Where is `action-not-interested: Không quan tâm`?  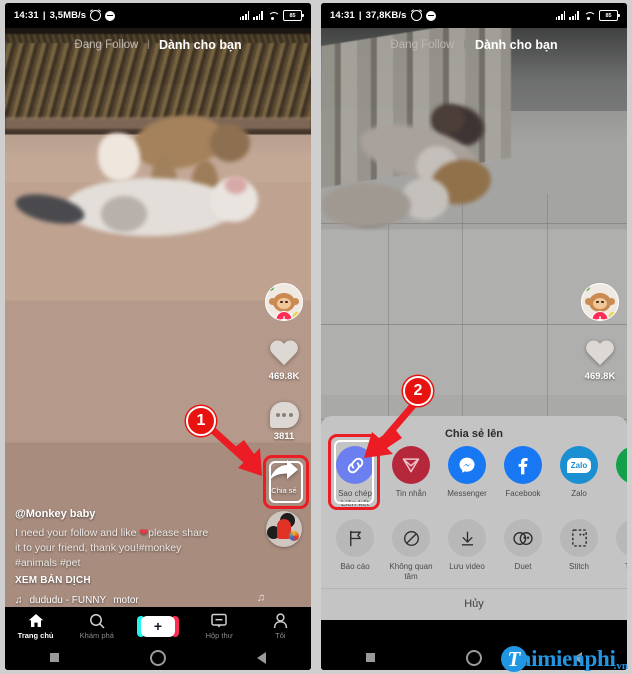 action-not-interested: Không quan tâm is located at coordinates (411, 550).